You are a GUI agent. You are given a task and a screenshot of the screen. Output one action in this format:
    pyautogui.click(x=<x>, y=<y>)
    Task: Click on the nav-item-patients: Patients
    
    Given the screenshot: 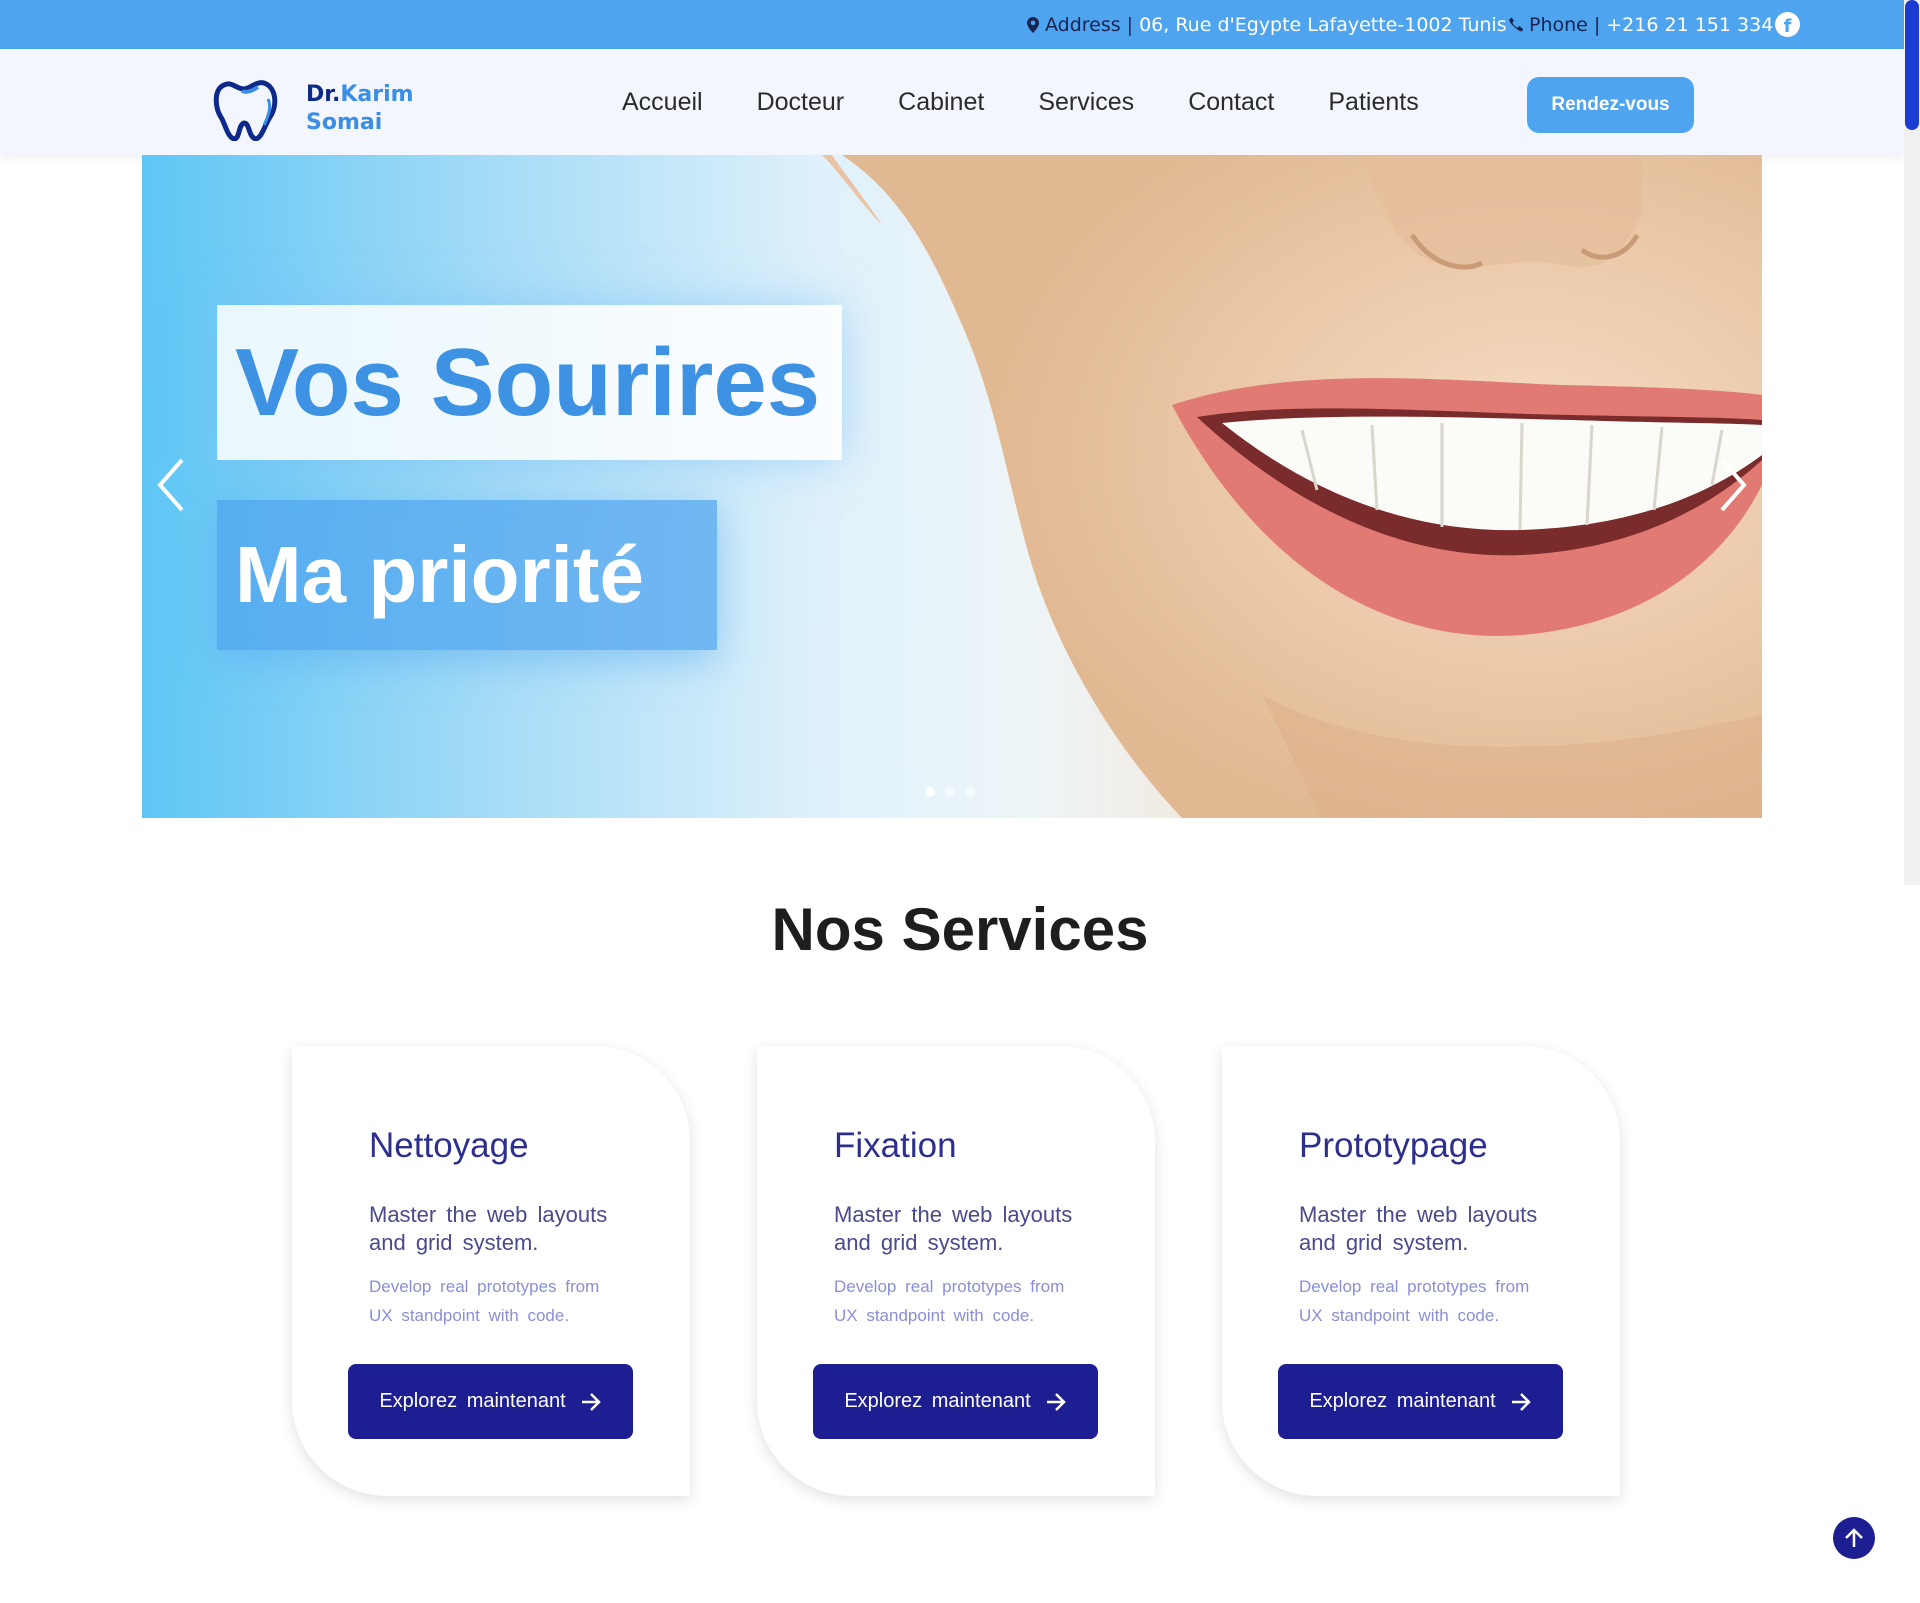 What is the action you would take?
    pyautogui.click(x=1373, y=102)
    